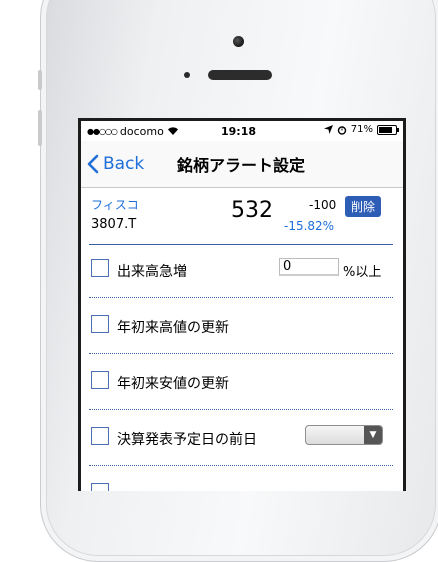 Image resolution: width=438 pixels, height=562 pixels. Describe the element at coordinates (323, 205) in the screenshot. I see `price-change: -100` at that location.